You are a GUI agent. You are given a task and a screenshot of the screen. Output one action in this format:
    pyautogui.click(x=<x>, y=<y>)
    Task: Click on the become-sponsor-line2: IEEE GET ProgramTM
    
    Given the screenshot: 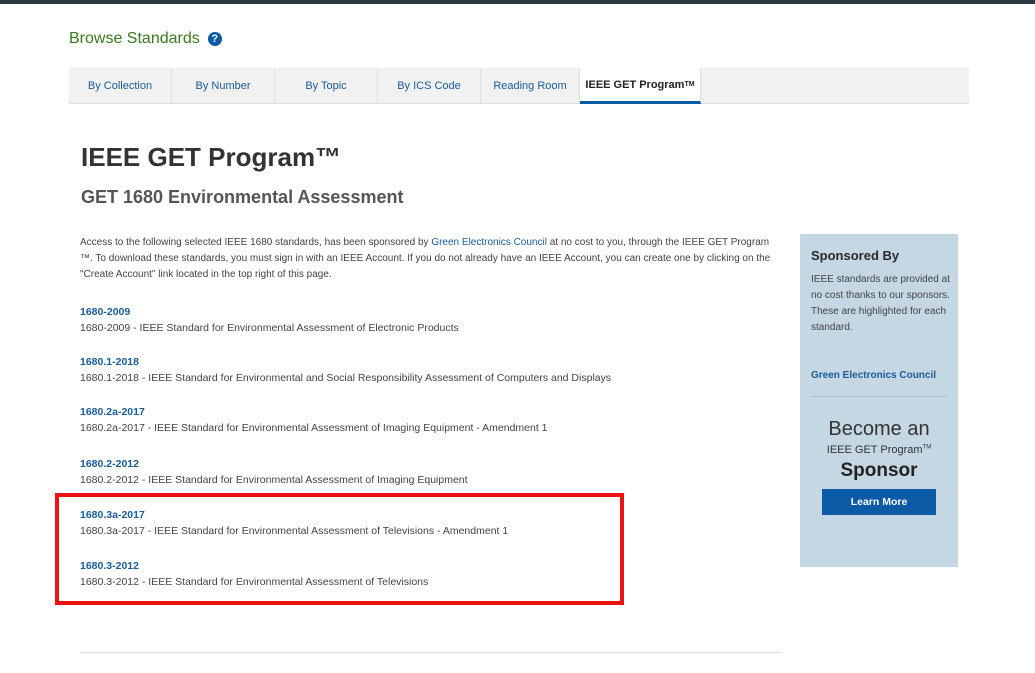 What is the action you would take?
    pyautogui.click(x=879, y=450)
    